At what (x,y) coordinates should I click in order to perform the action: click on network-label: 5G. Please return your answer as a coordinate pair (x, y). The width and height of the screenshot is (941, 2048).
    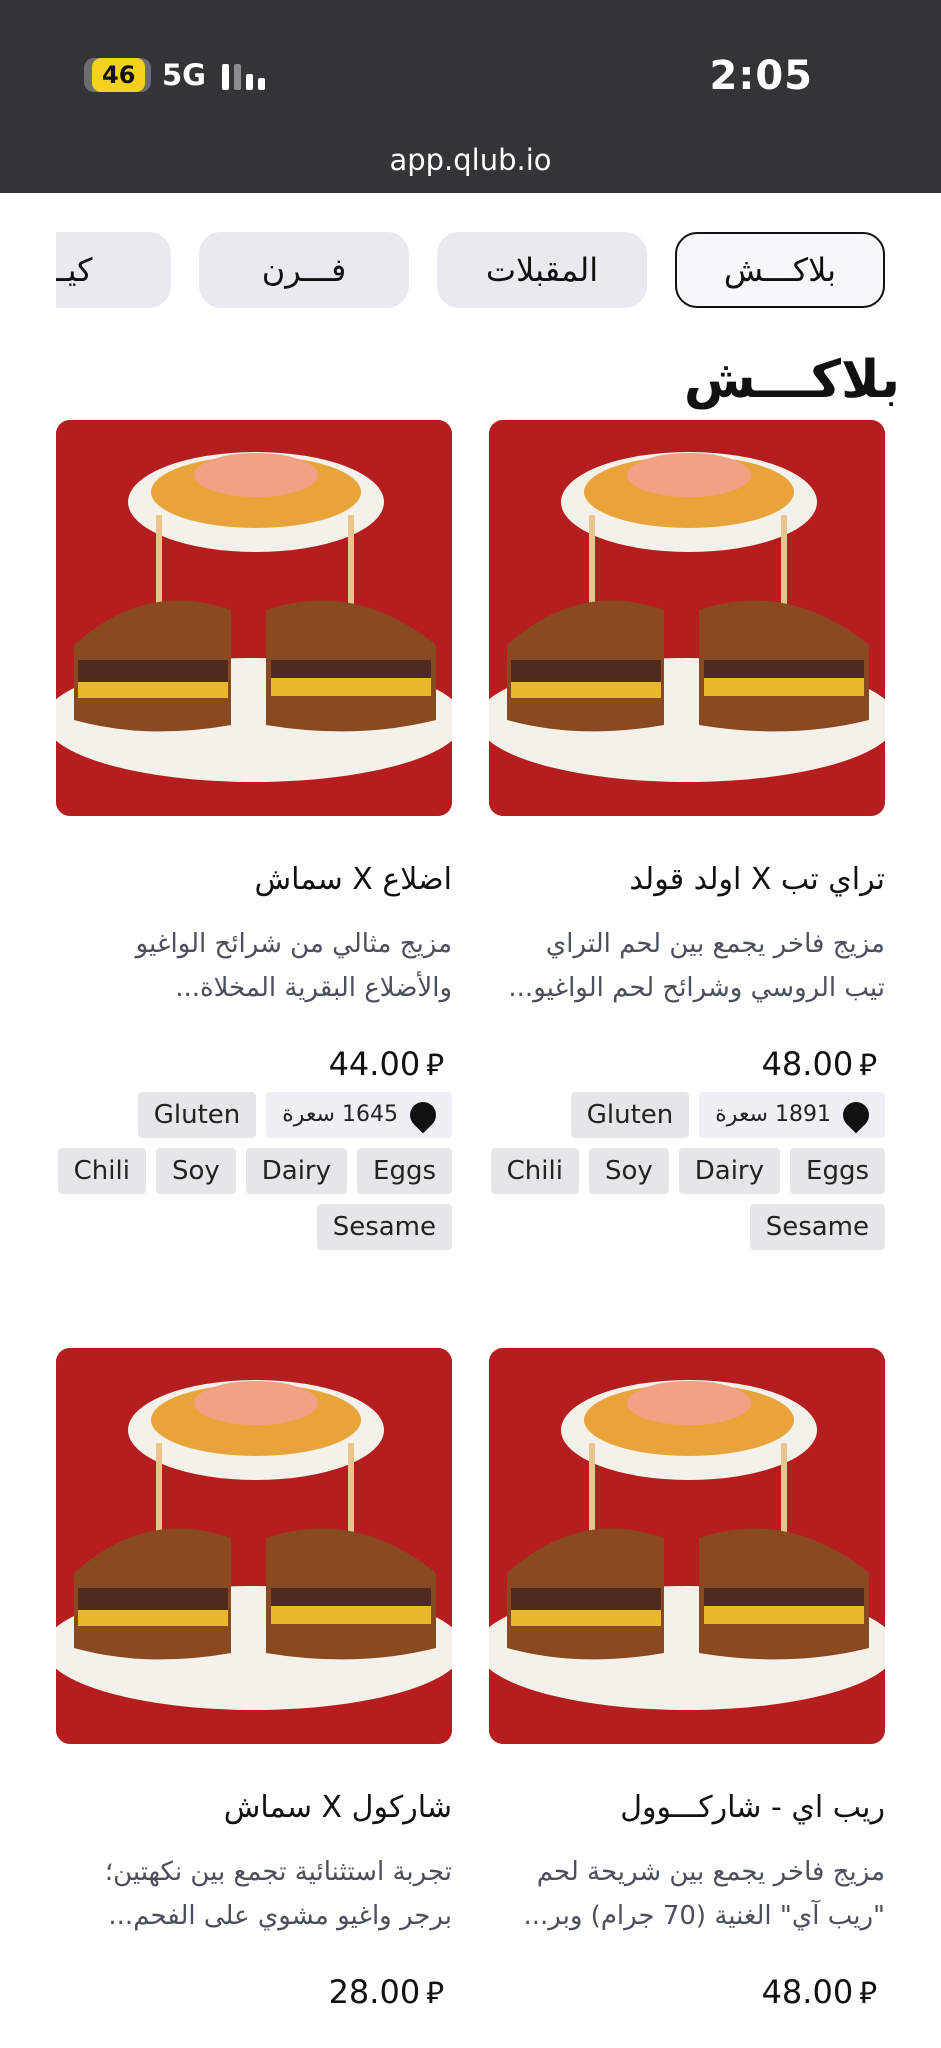
    Looking at the image, I should click on (184, 75).